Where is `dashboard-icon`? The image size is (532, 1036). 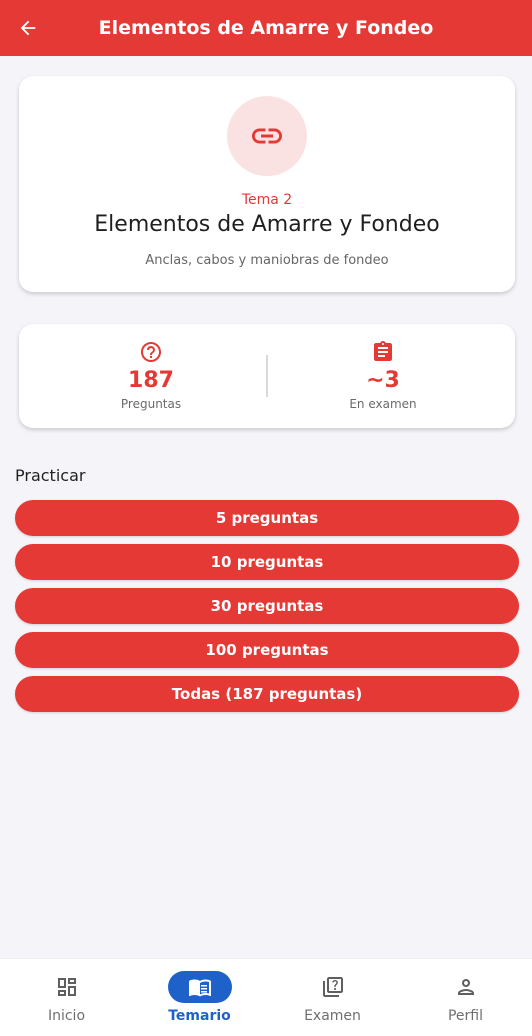
dashboard-icon is located at coordinates (66, 987).